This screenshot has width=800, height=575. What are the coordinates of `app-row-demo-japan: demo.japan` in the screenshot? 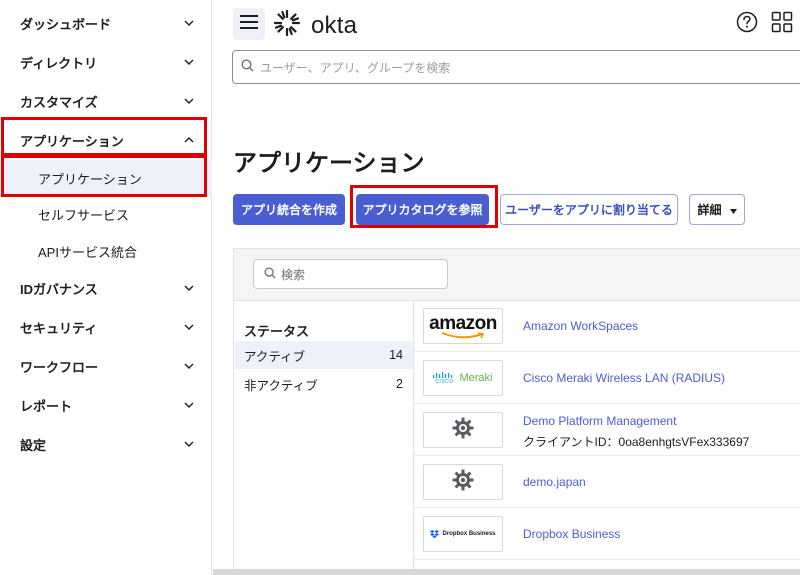 It's located at (607, 482).